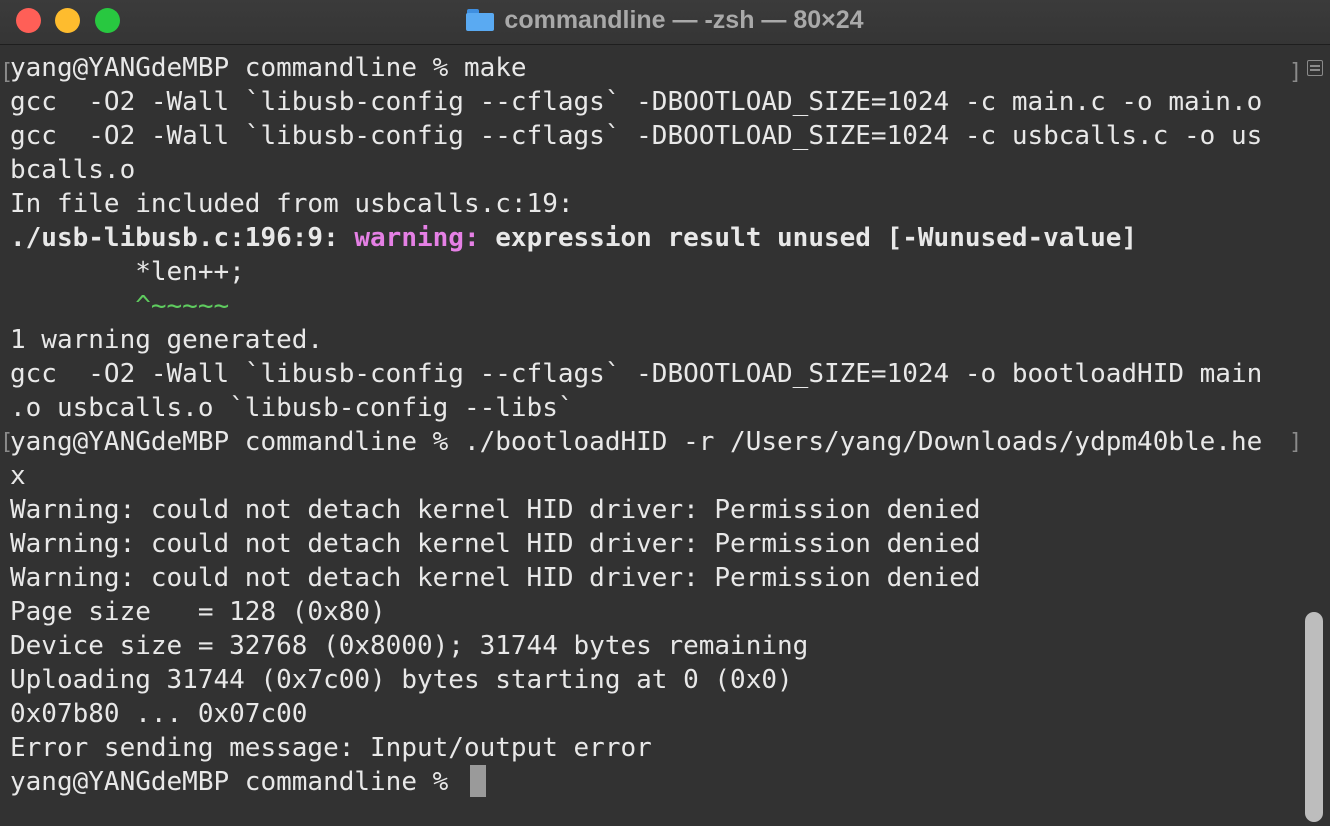  What do you see at coordinates (684, 19) in the screenshot?
I see `window-title: commandline — -zsh — 80×24` at bounding box center [684, 19].